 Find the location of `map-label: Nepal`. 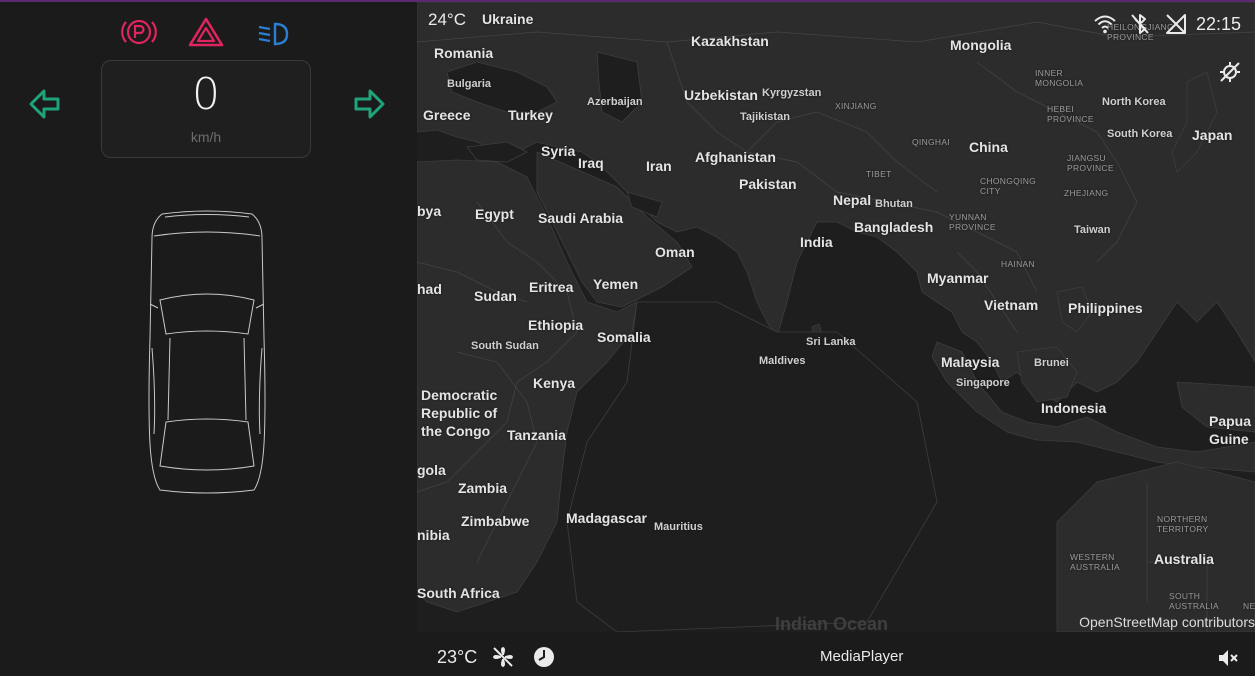

map-label: Nepal is located at coordinates (852, 200).